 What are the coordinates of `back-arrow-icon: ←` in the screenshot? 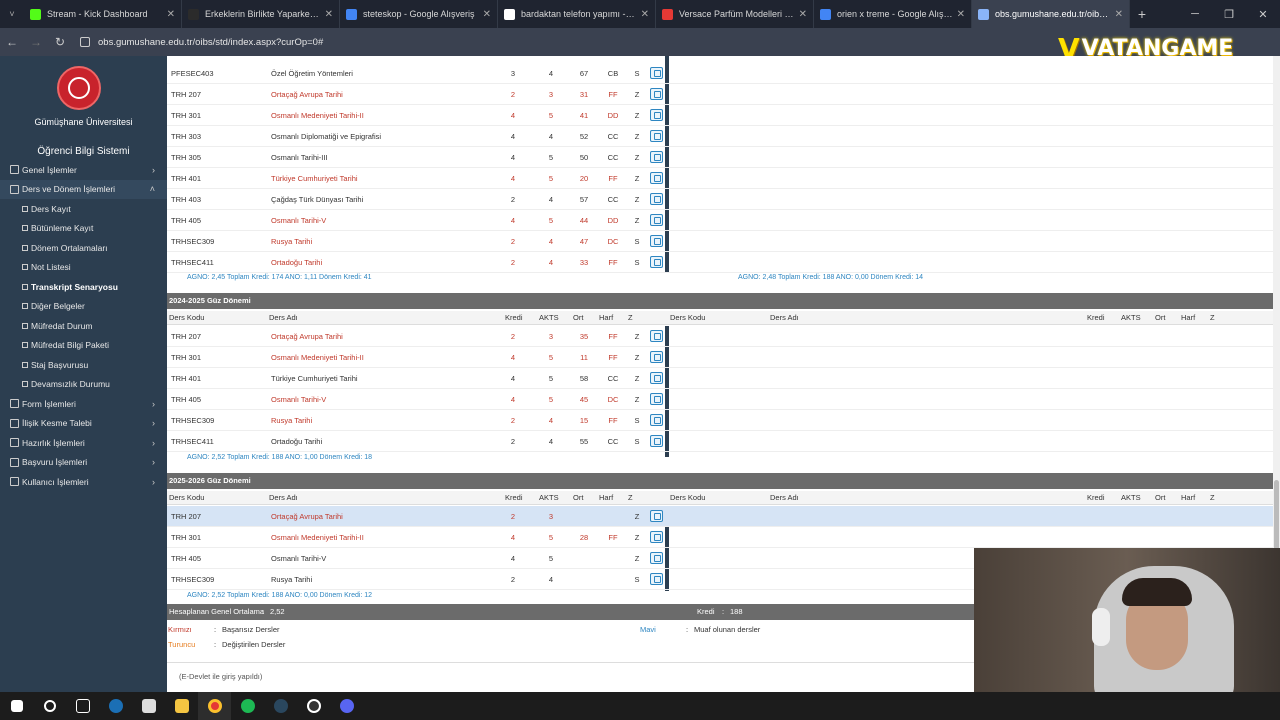 It's located at (12, 42).